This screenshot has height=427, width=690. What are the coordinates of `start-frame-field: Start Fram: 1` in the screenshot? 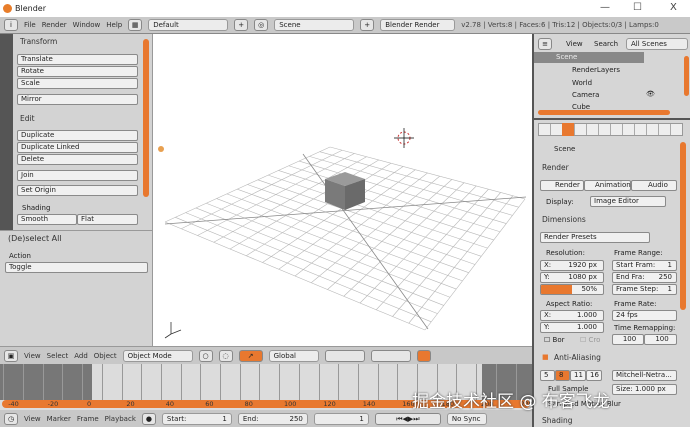 It's located at (644, 265).